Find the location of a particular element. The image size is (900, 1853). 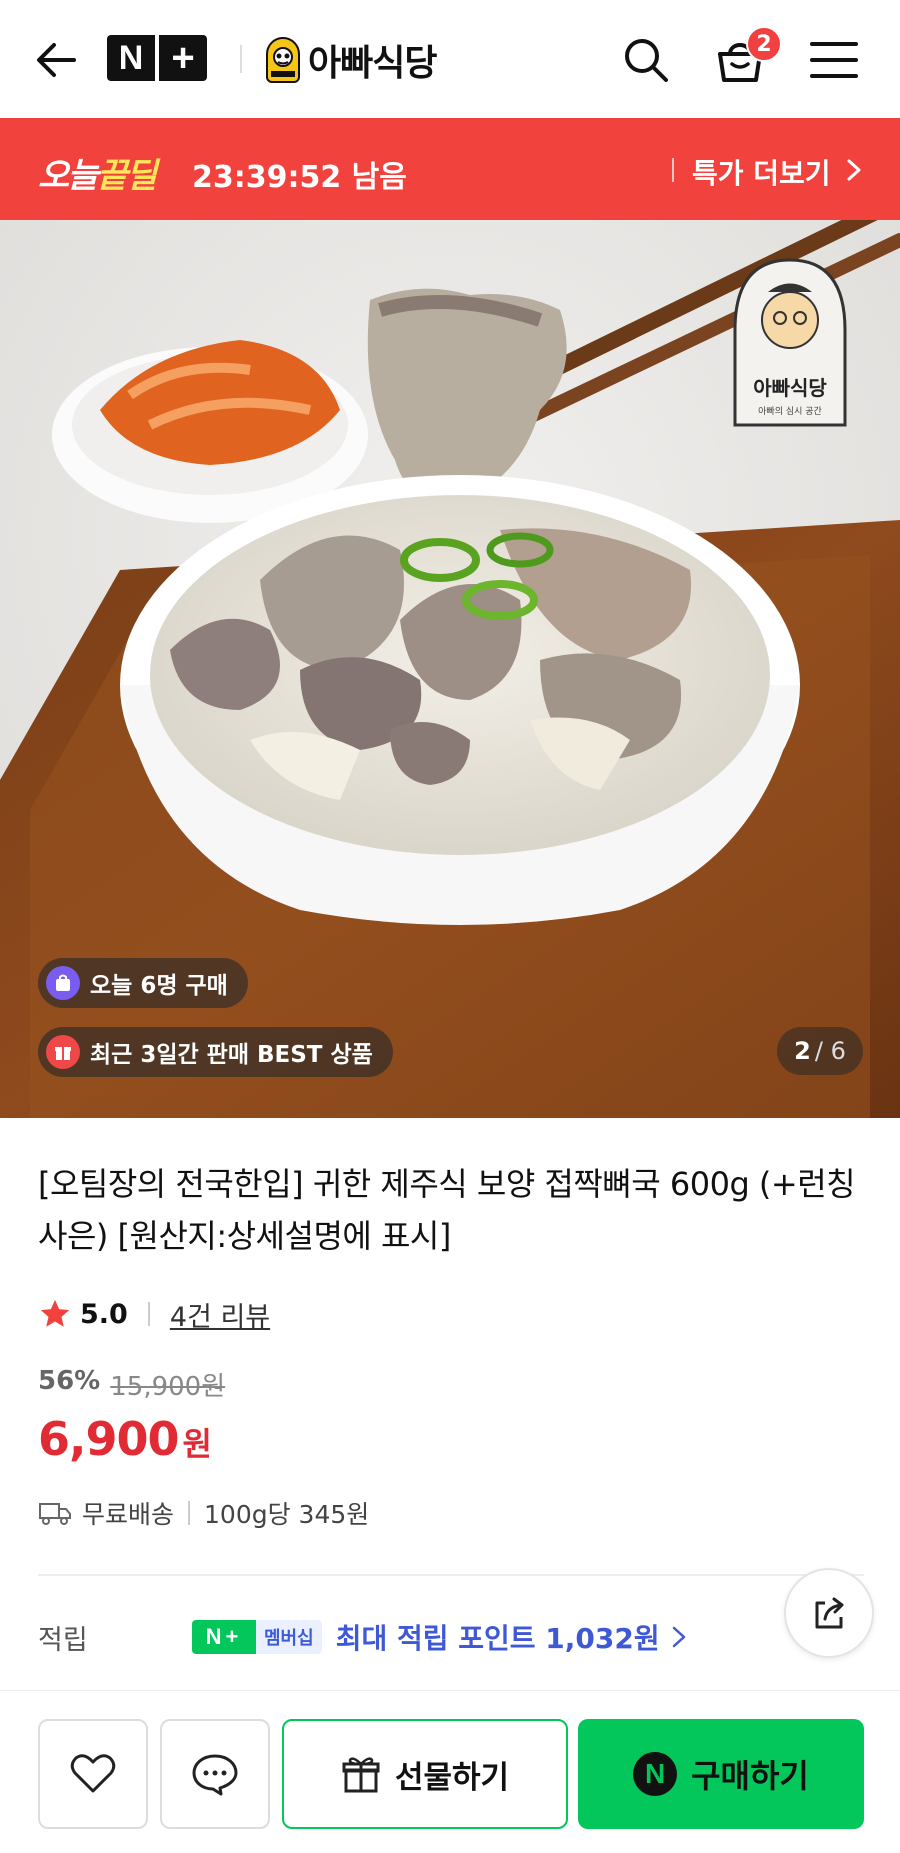

store-link: 아빠식당 is located at coordinates (351, 60).